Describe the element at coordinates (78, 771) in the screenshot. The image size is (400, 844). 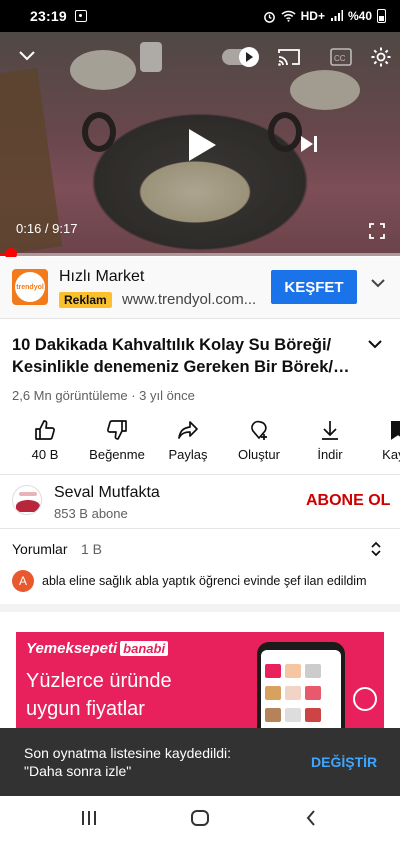
I see `snackbar-line-2: "Daha sonra izle"` at that location.